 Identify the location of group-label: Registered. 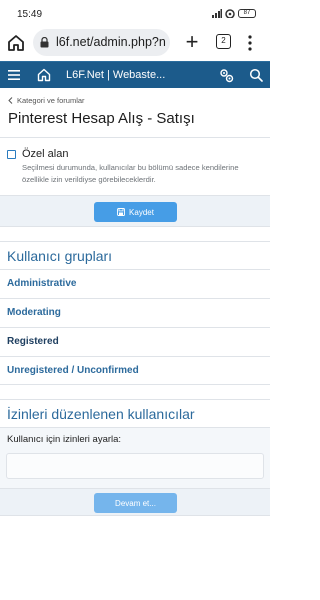
(33, 341).